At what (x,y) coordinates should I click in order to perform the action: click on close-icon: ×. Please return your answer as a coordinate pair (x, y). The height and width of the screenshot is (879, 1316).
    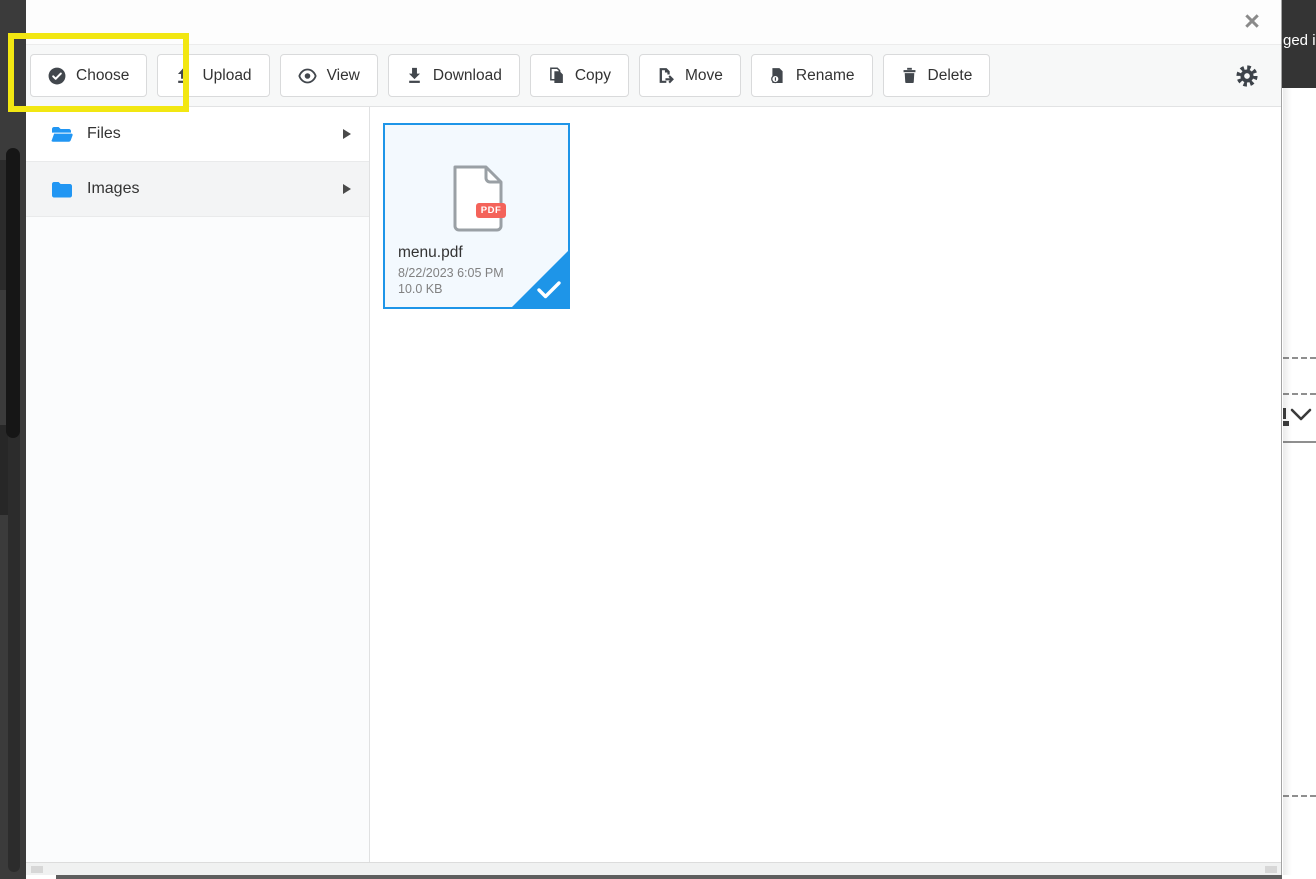
    Looking at the image, I should click on (1252, 21).